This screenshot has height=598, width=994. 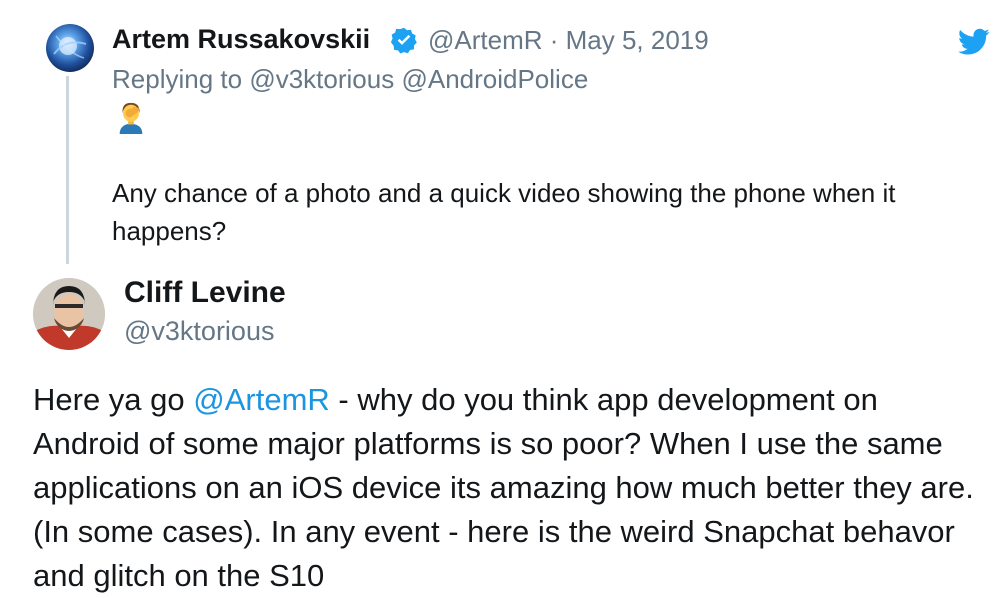 What do you see at coordinates (261, 399) in the screenshot?
I see `main-tweet-mention: @ArtemR` at bounding box center [261, 399].